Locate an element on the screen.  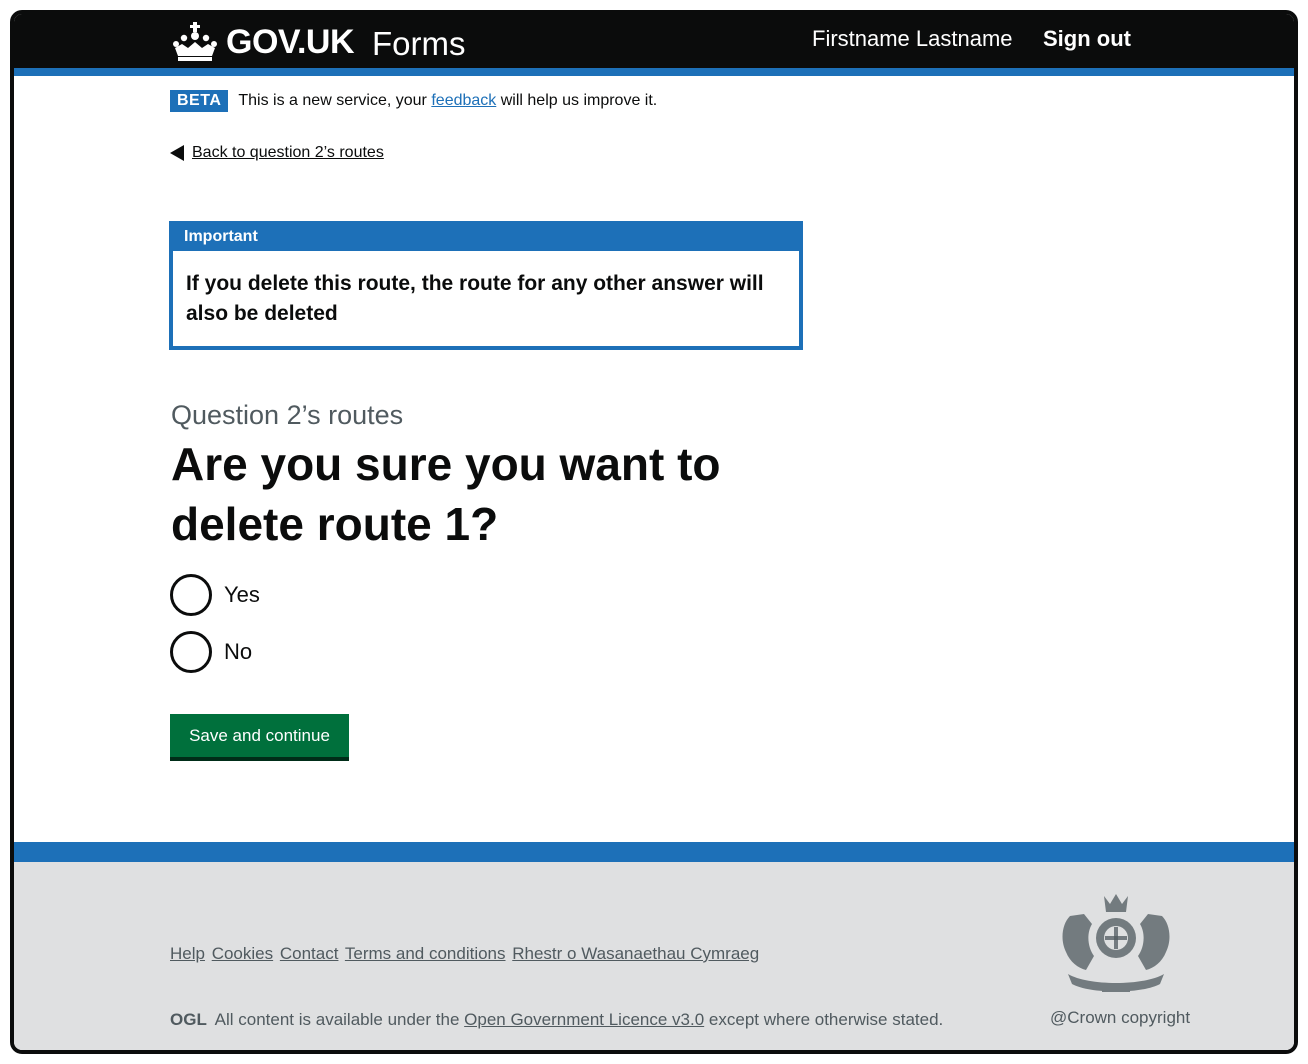
ogl-logo: OGL is located at coordinates (188, 1019).